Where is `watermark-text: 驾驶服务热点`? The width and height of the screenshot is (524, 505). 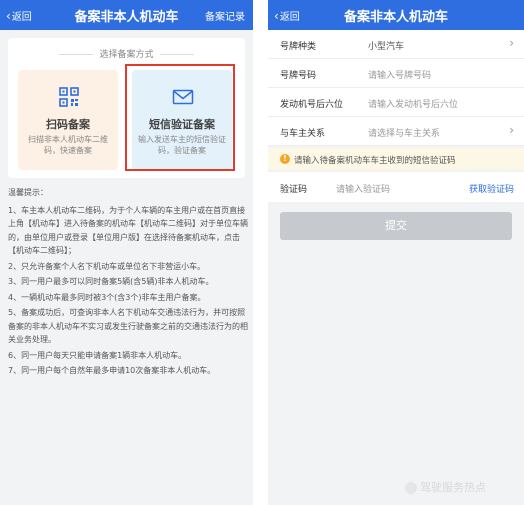
watermark-text: 驾驶服务热点 is located at coordinates (453, 487).